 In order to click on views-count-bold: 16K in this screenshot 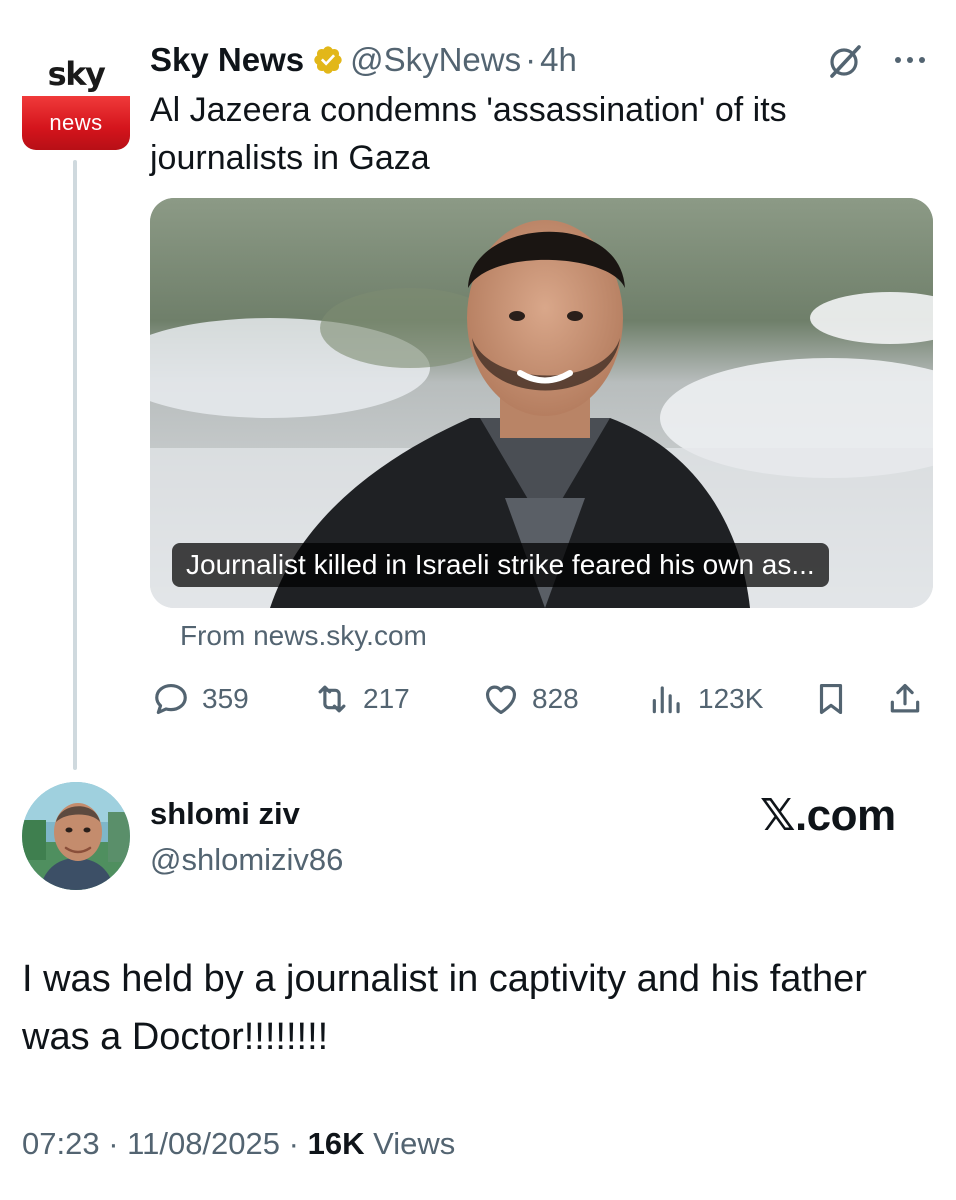, I will do `click(336, 1143)`.